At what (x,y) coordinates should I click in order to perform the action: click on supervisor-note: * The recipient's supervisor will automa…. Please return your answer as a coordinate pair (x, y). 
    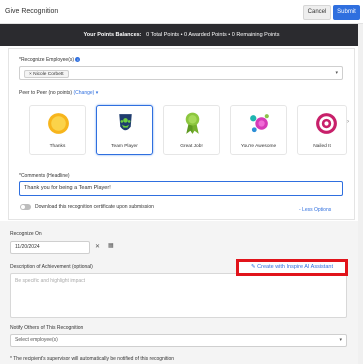
    Looking at the image, I should click on (92, 359).